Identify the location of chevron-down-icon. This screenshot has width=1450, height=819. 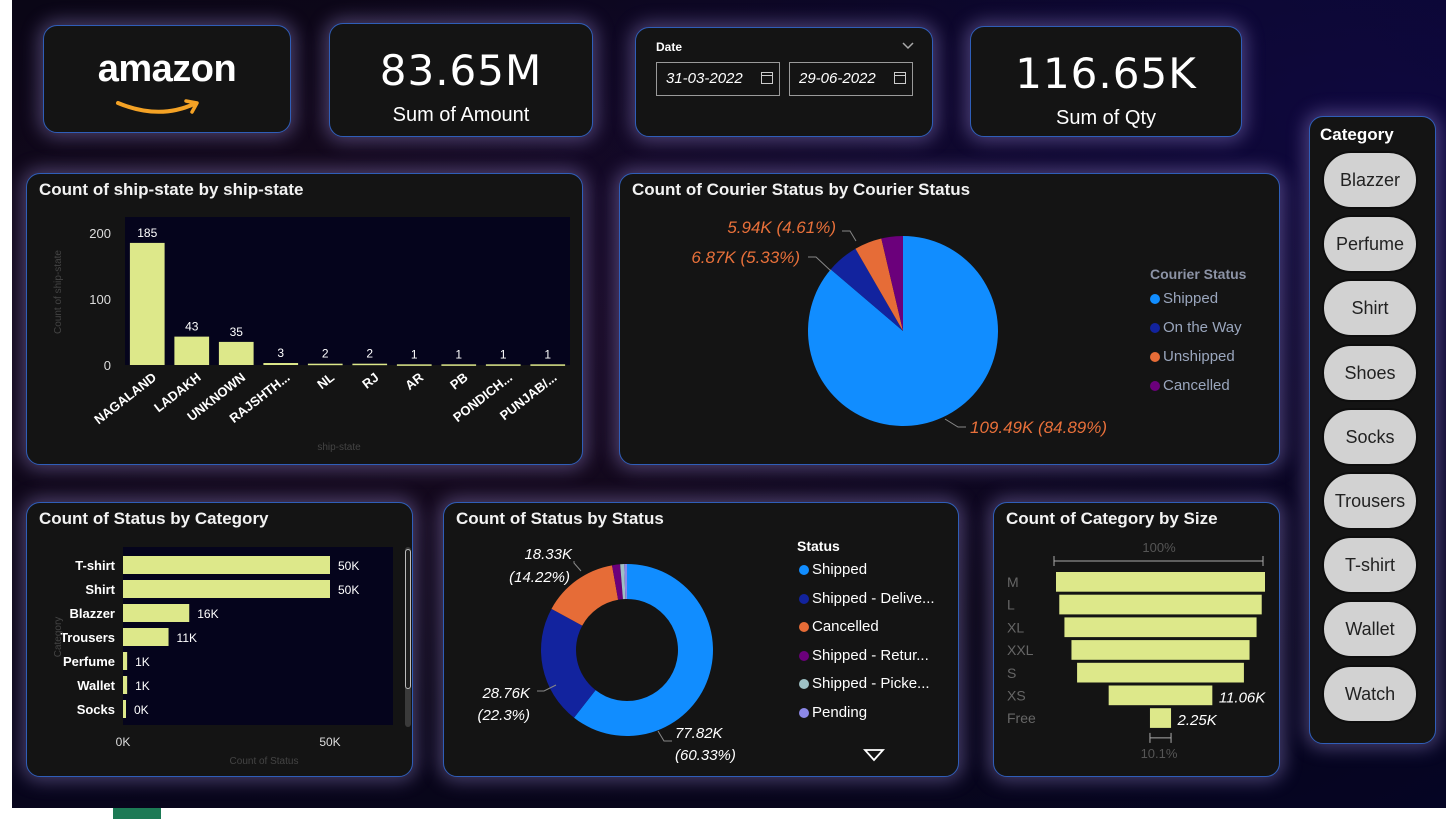
(908, 46).